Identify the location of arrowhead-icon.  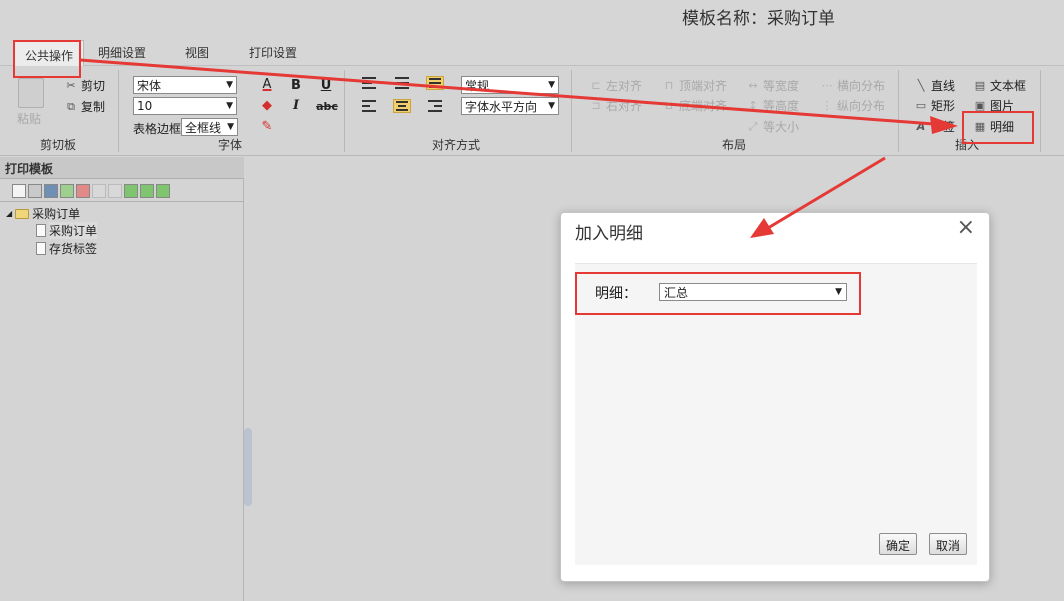
(944, 125).